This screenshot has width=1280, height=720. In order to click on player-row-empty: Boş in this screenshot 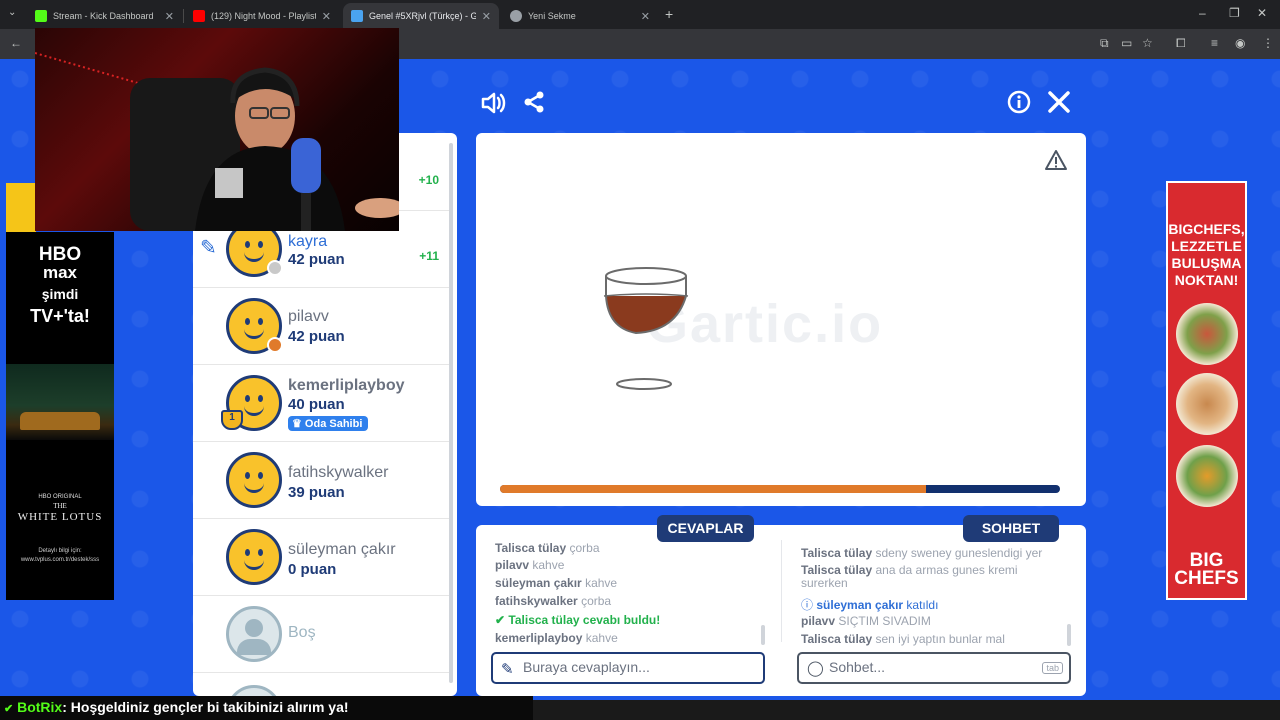, I will do `click(322, 634)`.